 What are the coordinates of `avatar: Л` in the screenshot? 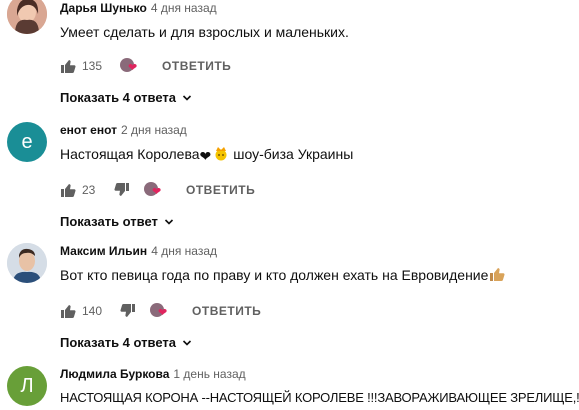 It's located at (27, 386).